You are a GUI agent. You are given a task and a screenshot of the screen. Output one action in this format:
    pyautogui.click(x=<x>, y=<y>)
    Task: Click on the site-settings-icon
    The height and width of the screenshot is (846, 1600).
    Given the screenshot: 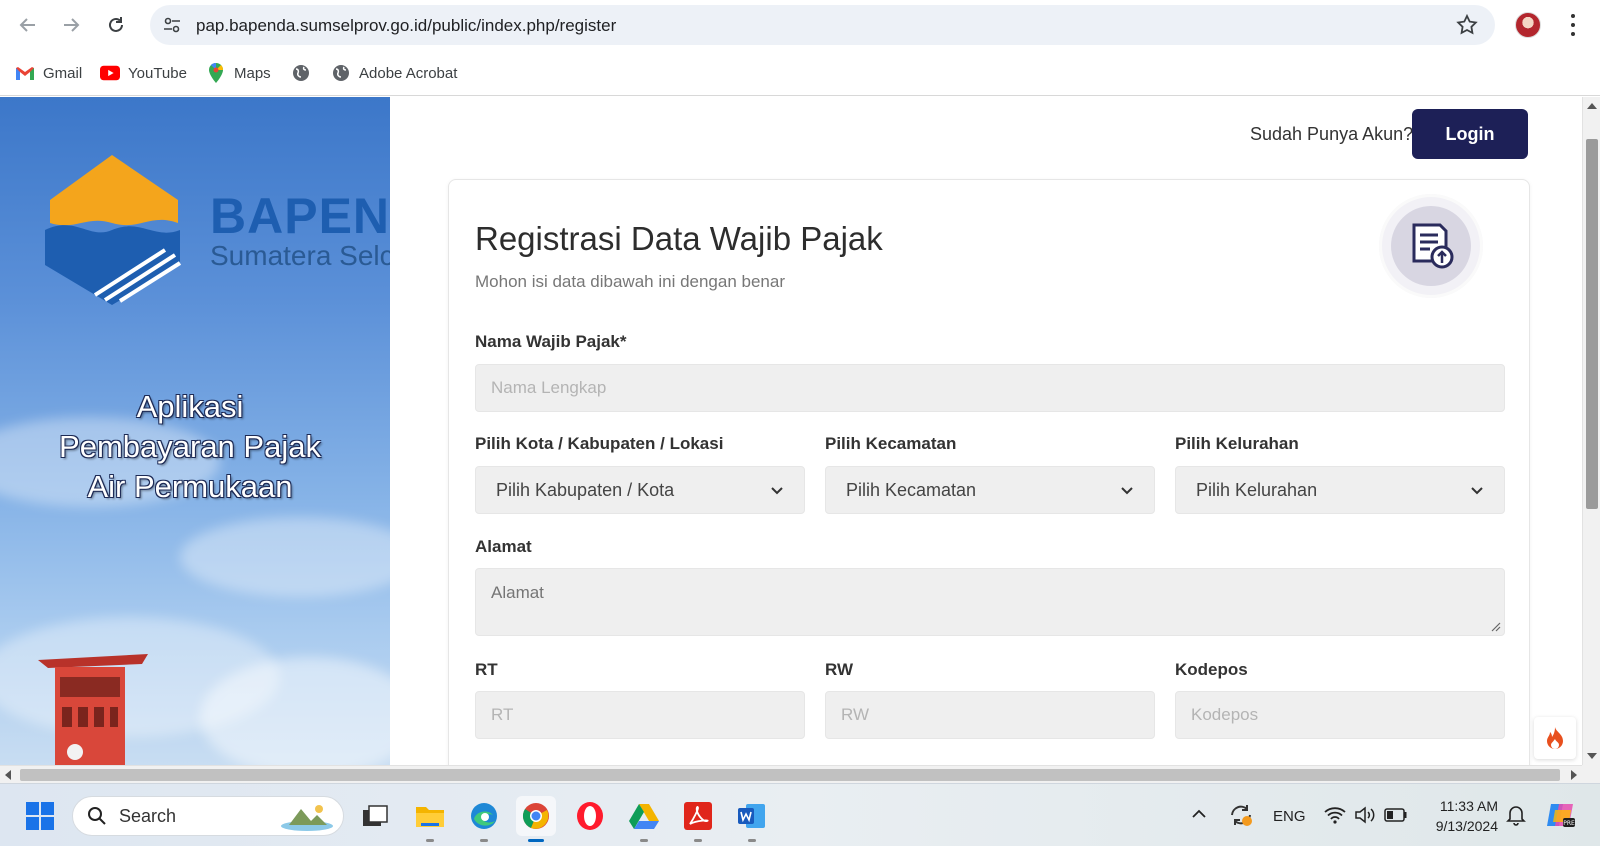 What is the action you would take?
    pyautogui.click(x=172, y=25)
    